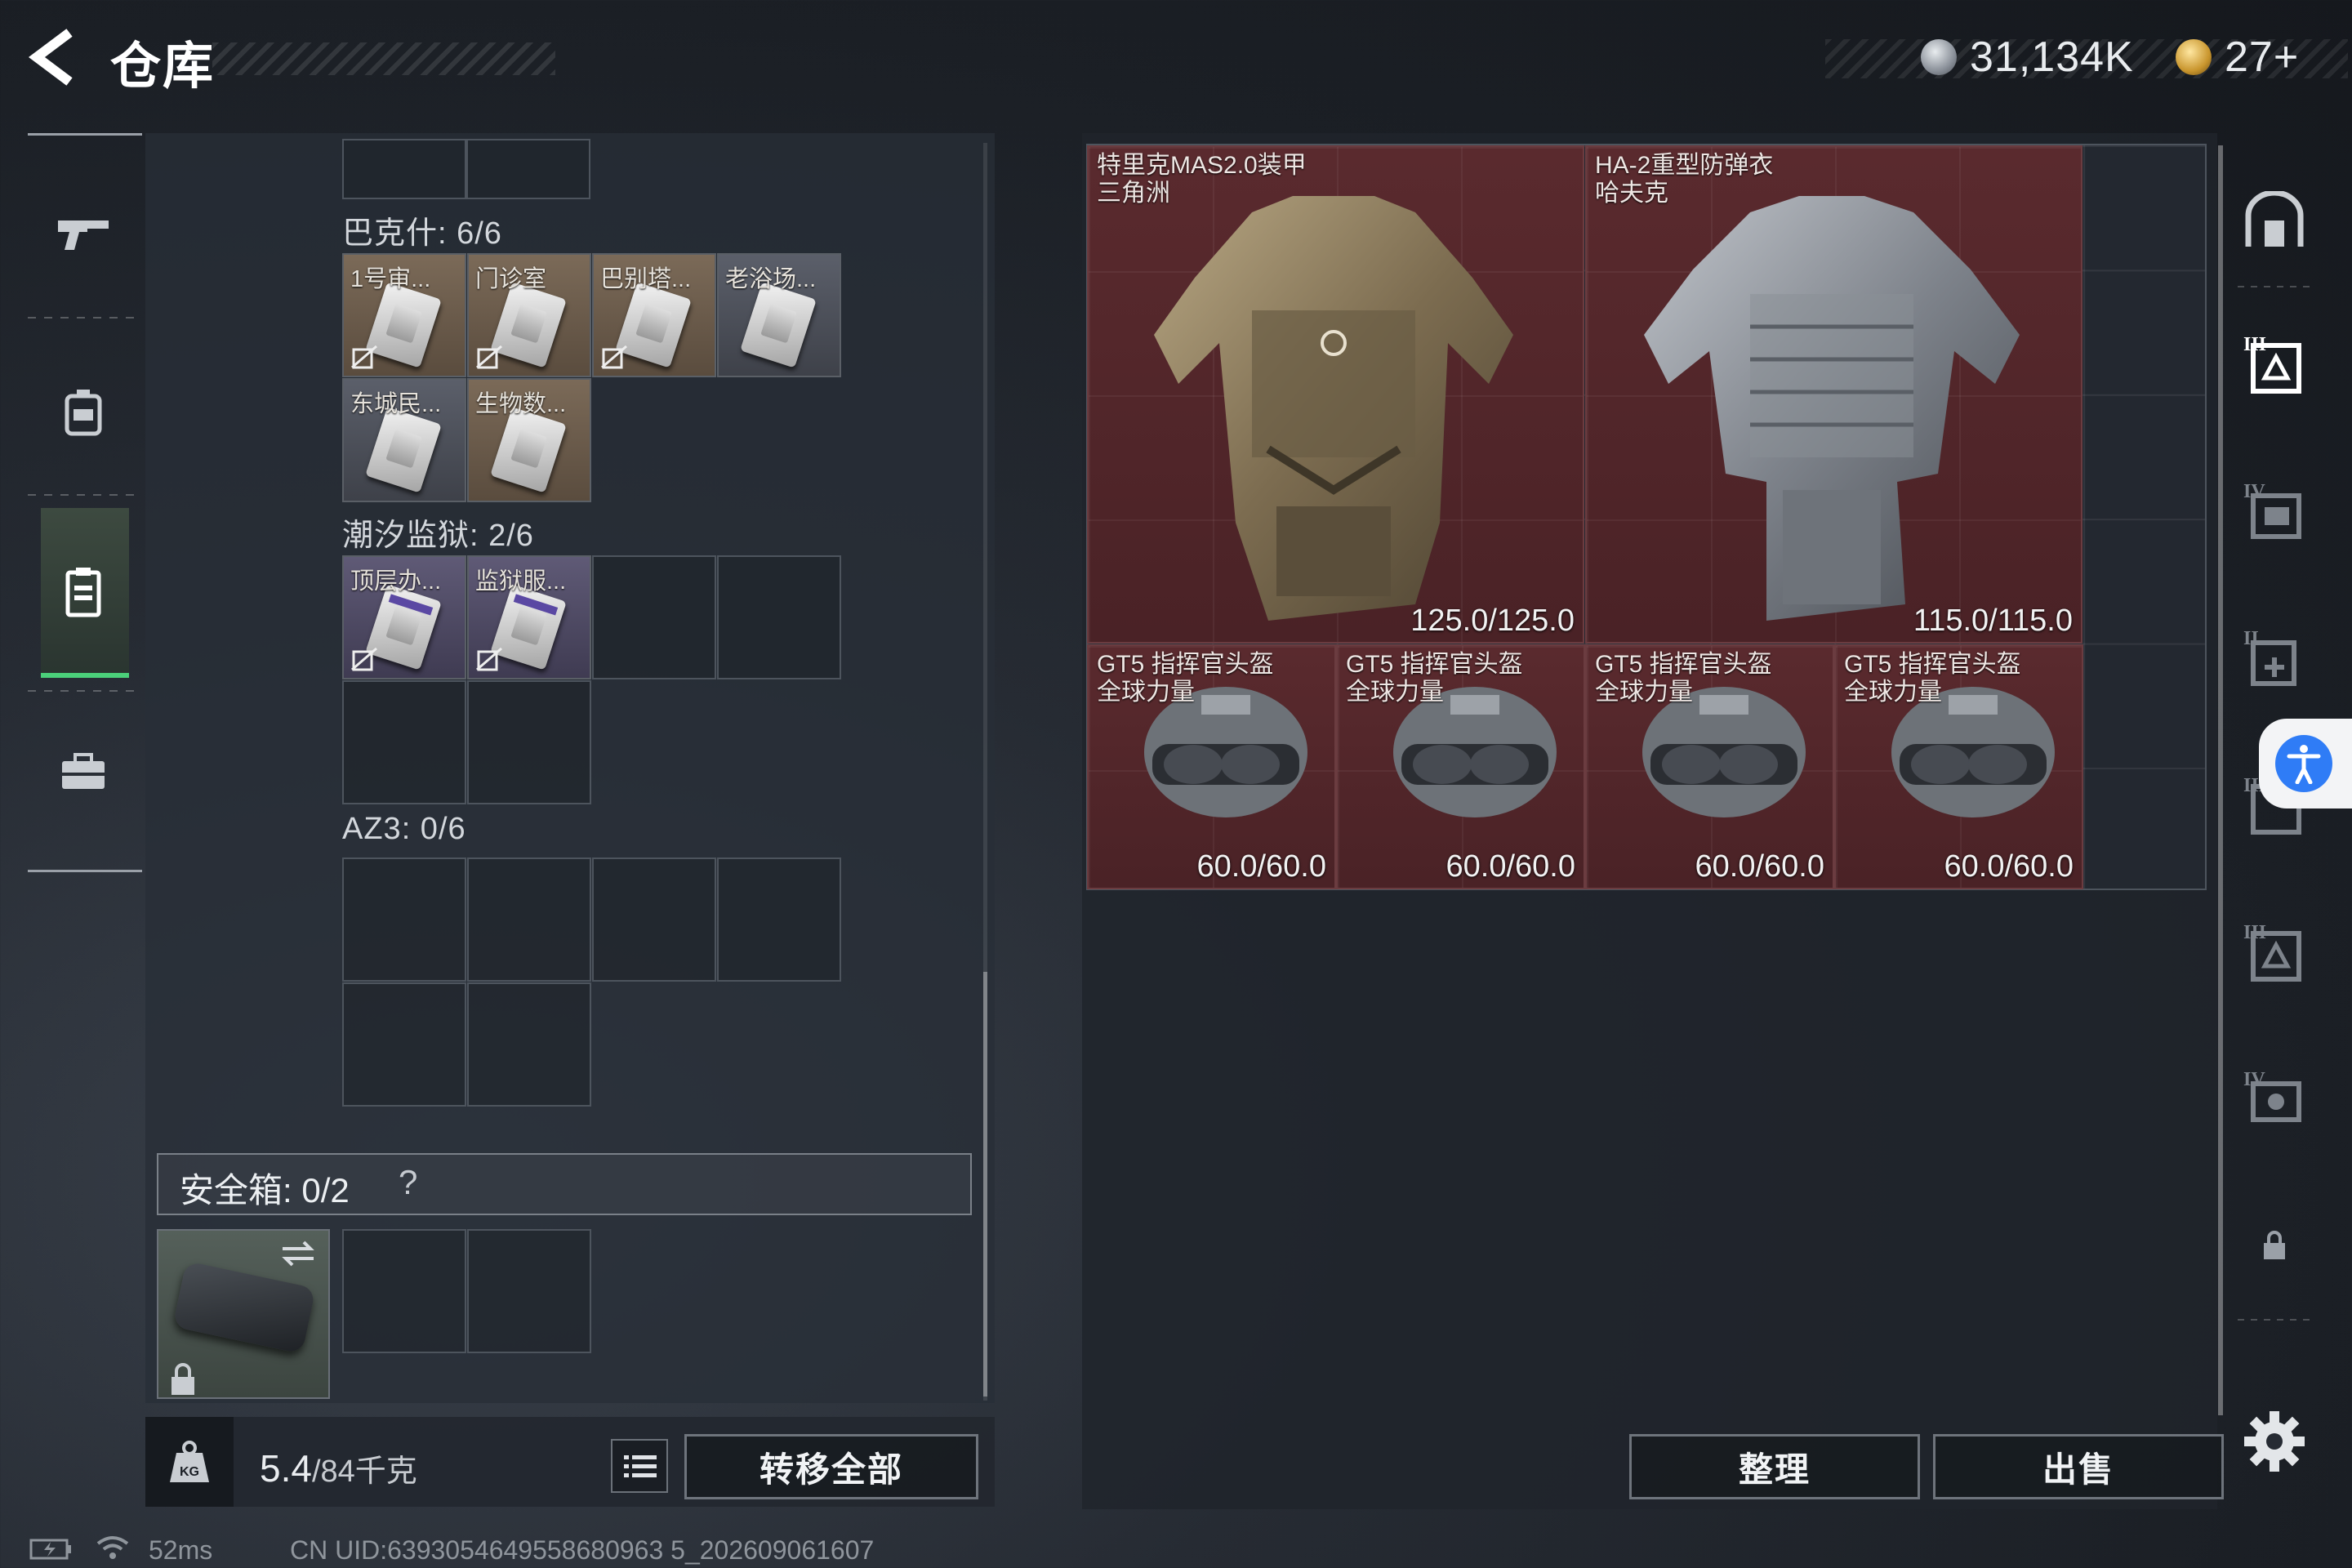 This screenshot has width=2352, height=1568. I want to click on stash-page-7-tab: IV, so click(2274, 1098).